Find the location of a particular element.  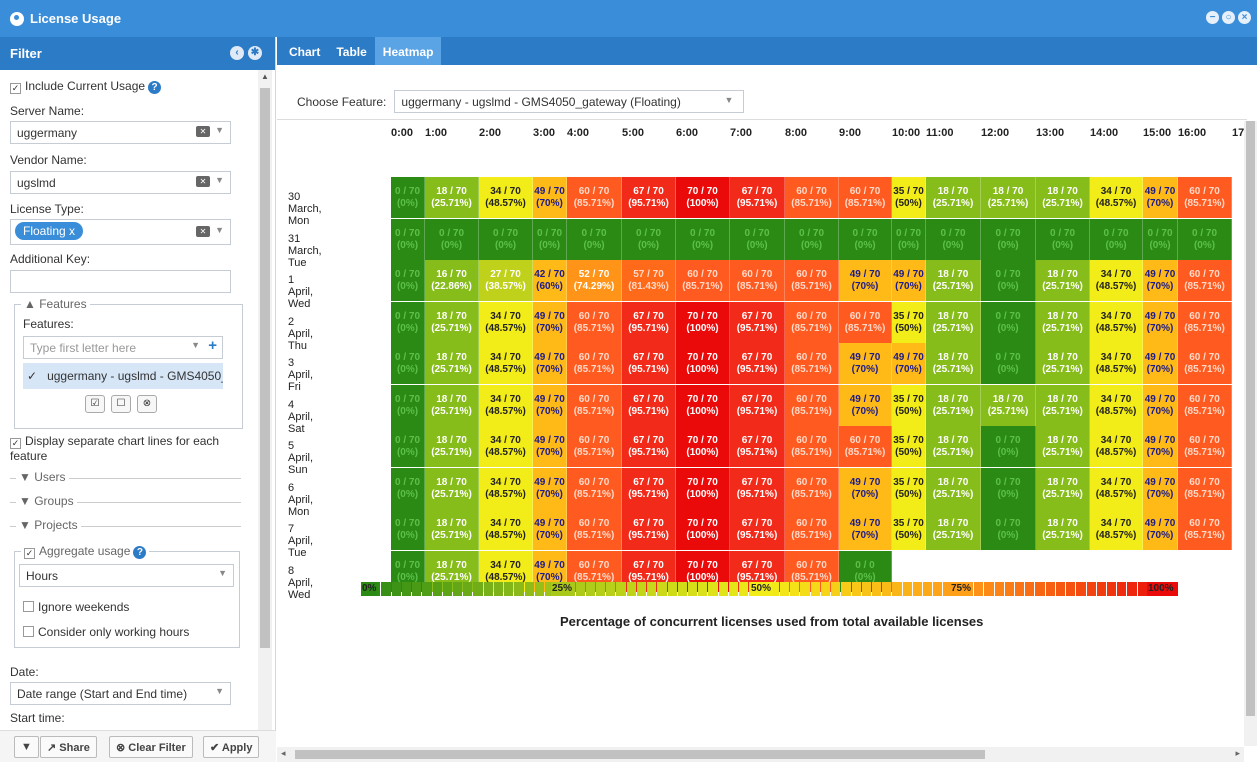

remove-tag-icon: x is located at coordinates (72, 231).